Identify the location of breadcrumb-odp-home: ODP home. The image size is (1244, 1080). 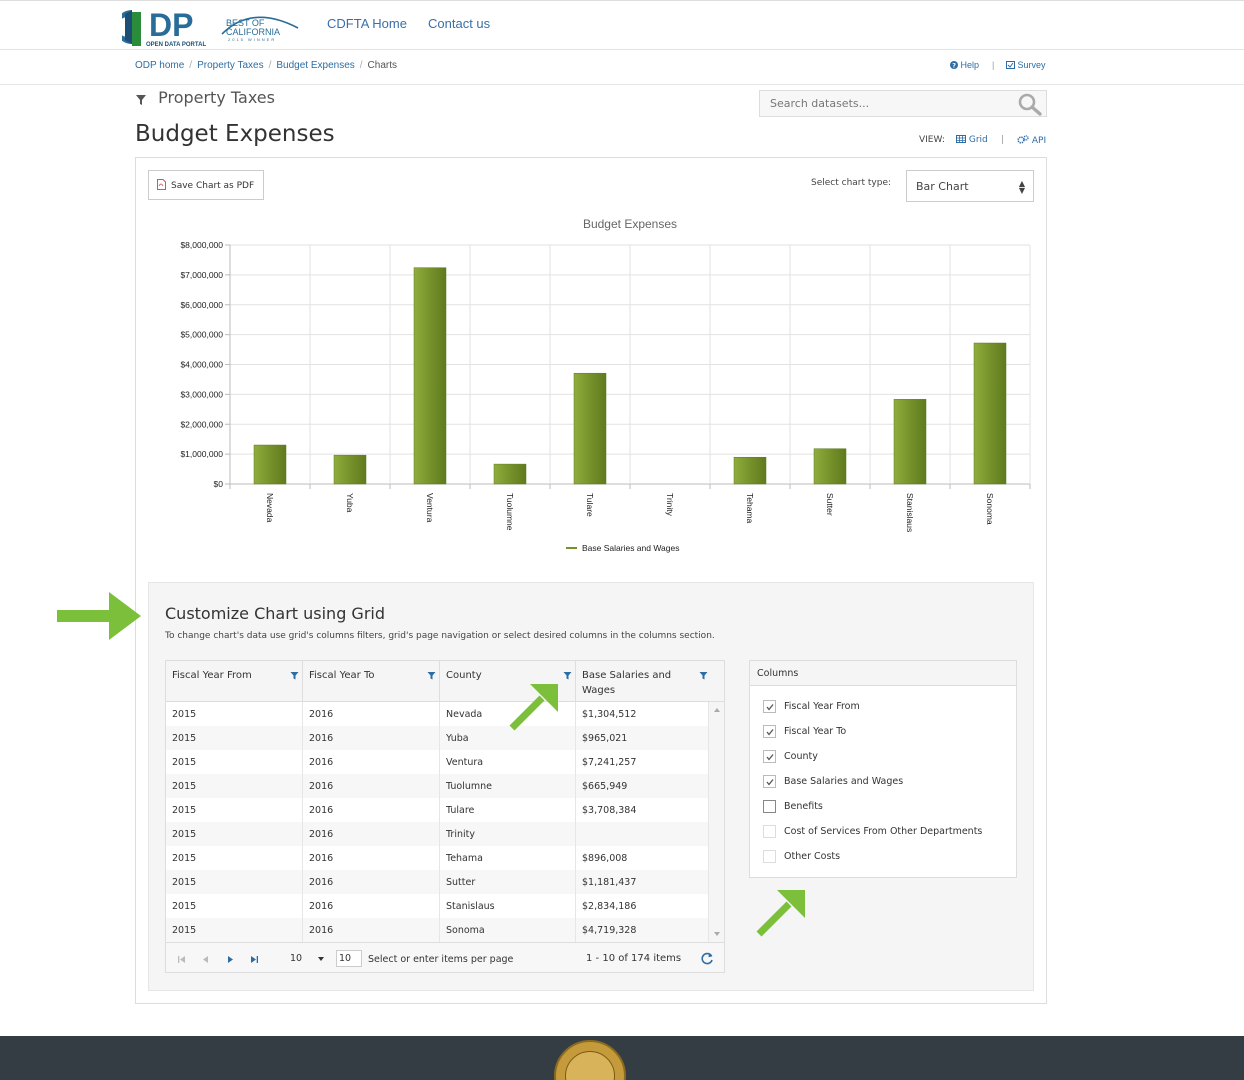
(159, 65).